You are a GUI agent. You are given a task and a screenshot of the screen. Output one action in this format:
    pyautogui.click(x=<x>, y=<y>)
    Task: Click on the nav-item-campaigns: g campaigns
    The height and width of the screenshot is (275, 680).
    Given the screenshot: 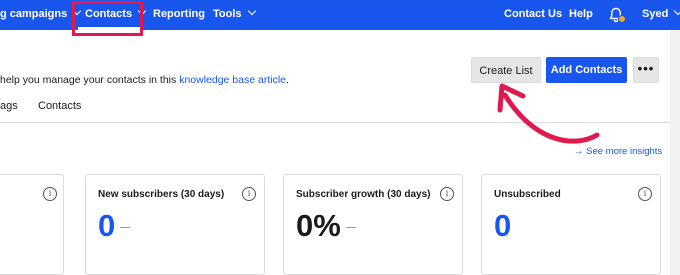 What is the action you would take?
    pyautogui.click(x=41, y=15)
    